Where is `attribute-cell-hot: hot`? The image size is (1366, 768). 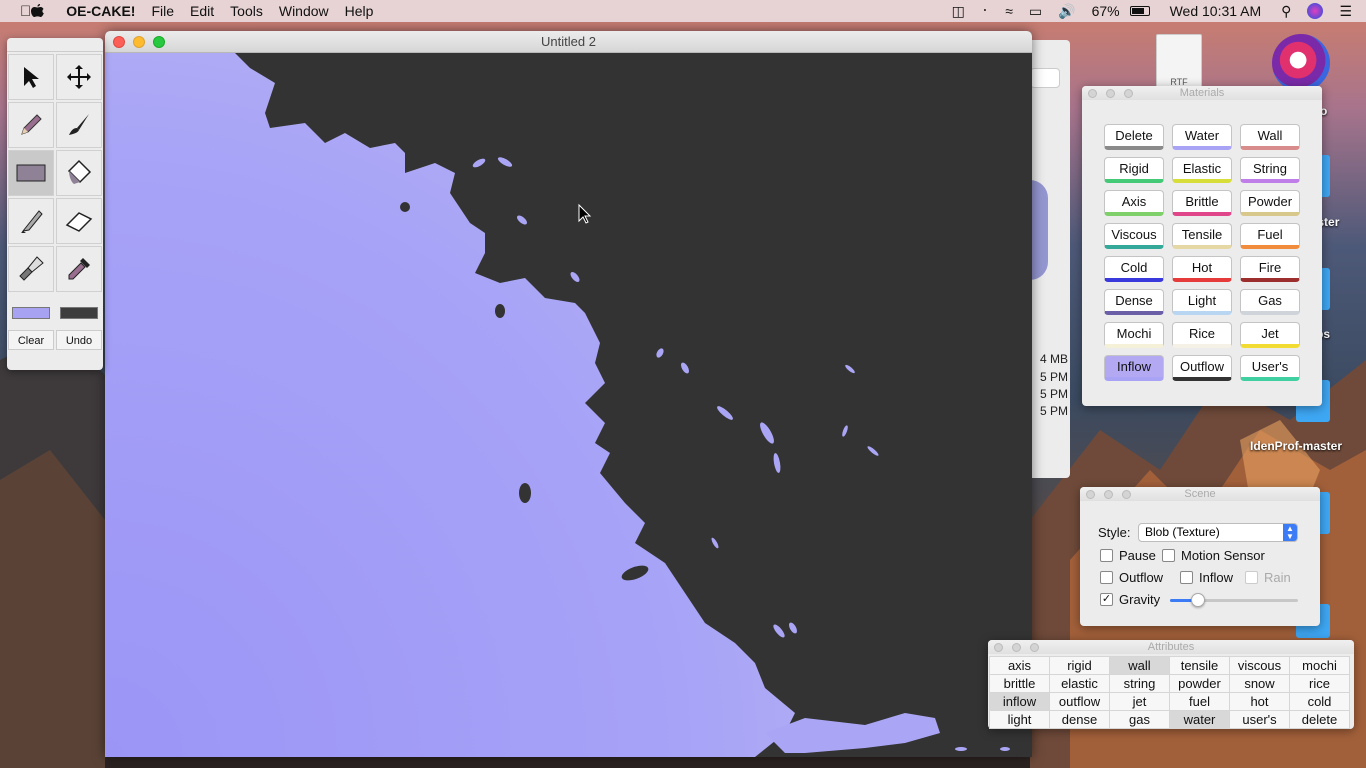
attribute-cell-hot: hot is located at coordinates (1259, 701).